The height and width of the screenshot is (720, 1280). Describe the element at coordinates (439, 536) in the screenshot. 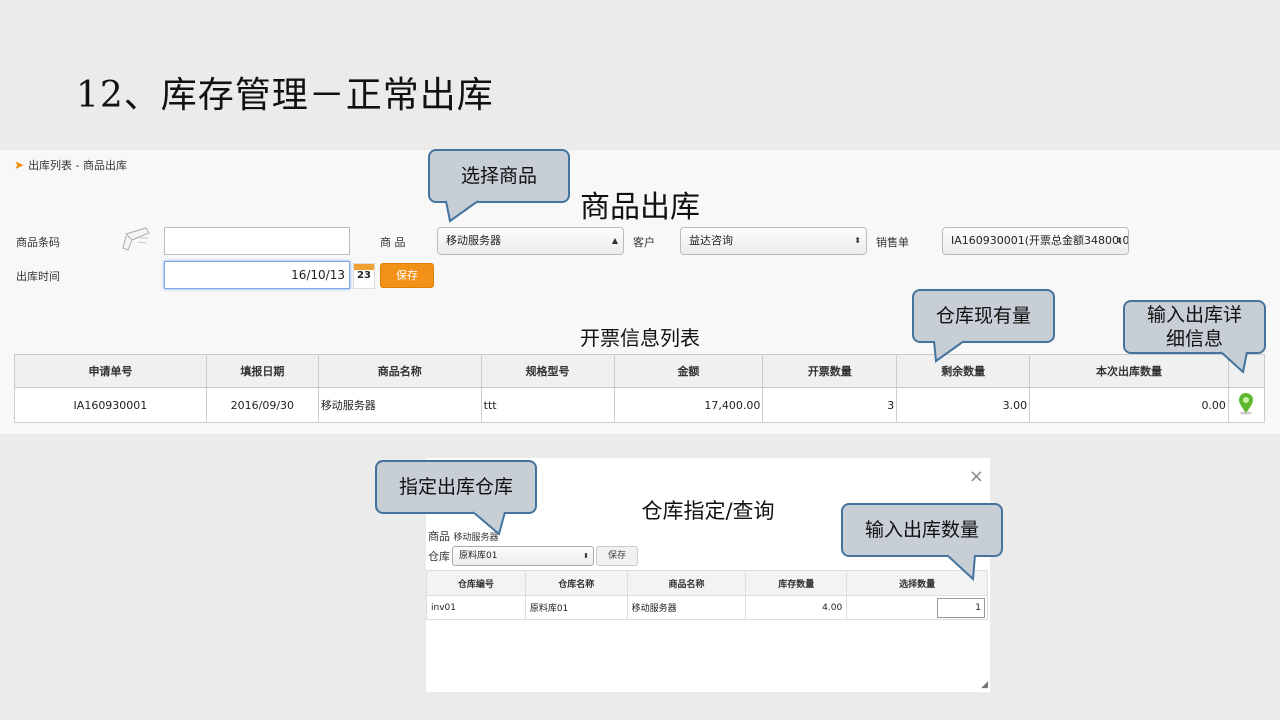

I see `modal-product-label-text: 商品` at that location.